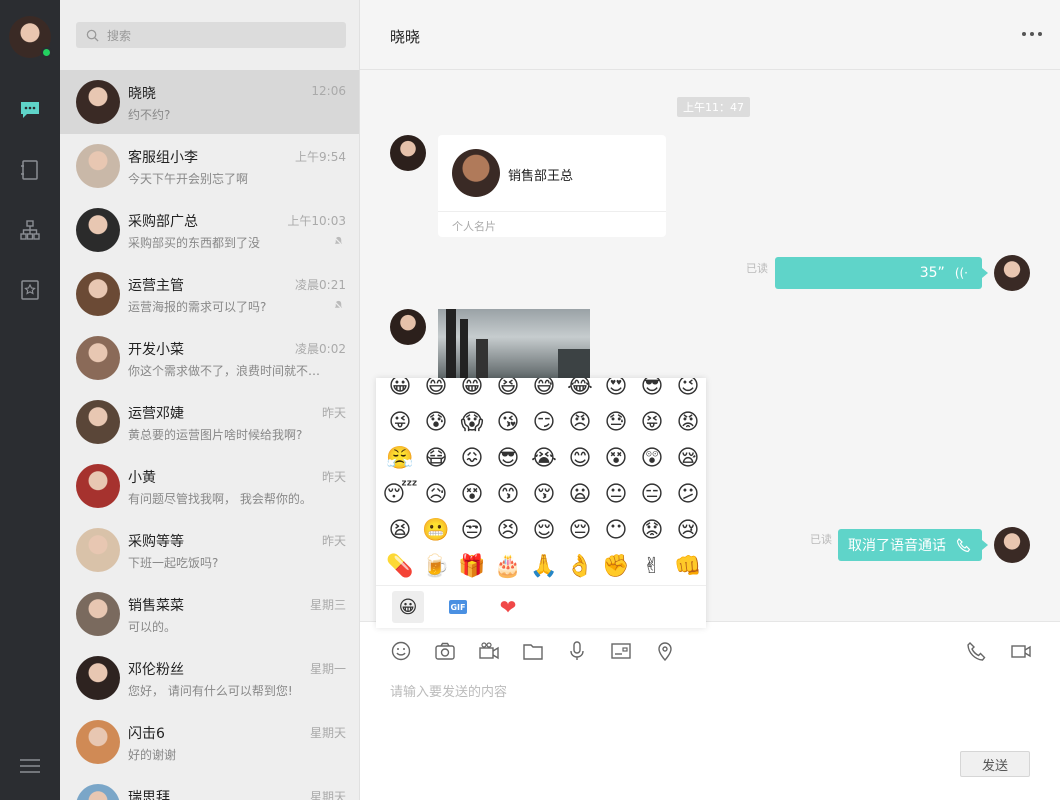 The height and width of the screenshot is (800, 1060). I want to click on emoji-item: 😖, so click(472, 458).